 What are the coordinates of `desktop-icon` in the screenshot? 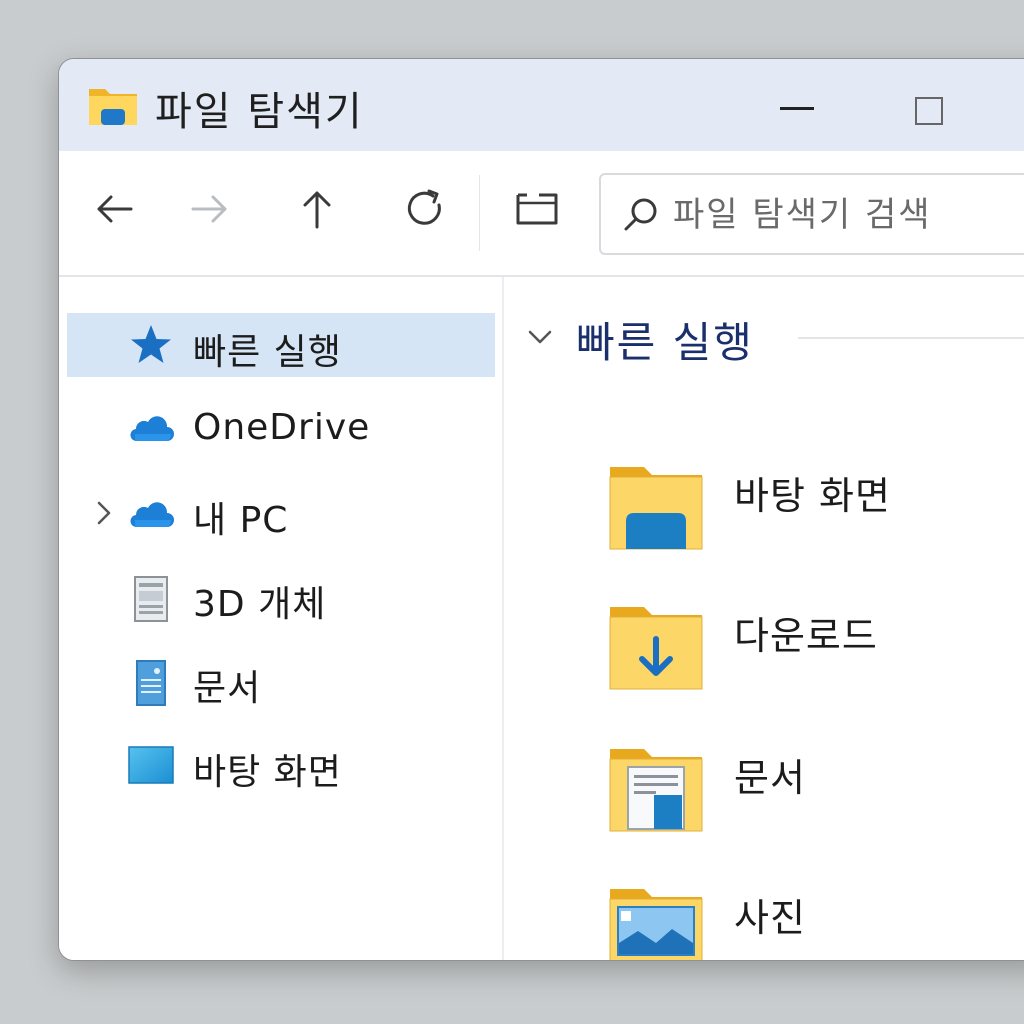 It's located at (151, 765).